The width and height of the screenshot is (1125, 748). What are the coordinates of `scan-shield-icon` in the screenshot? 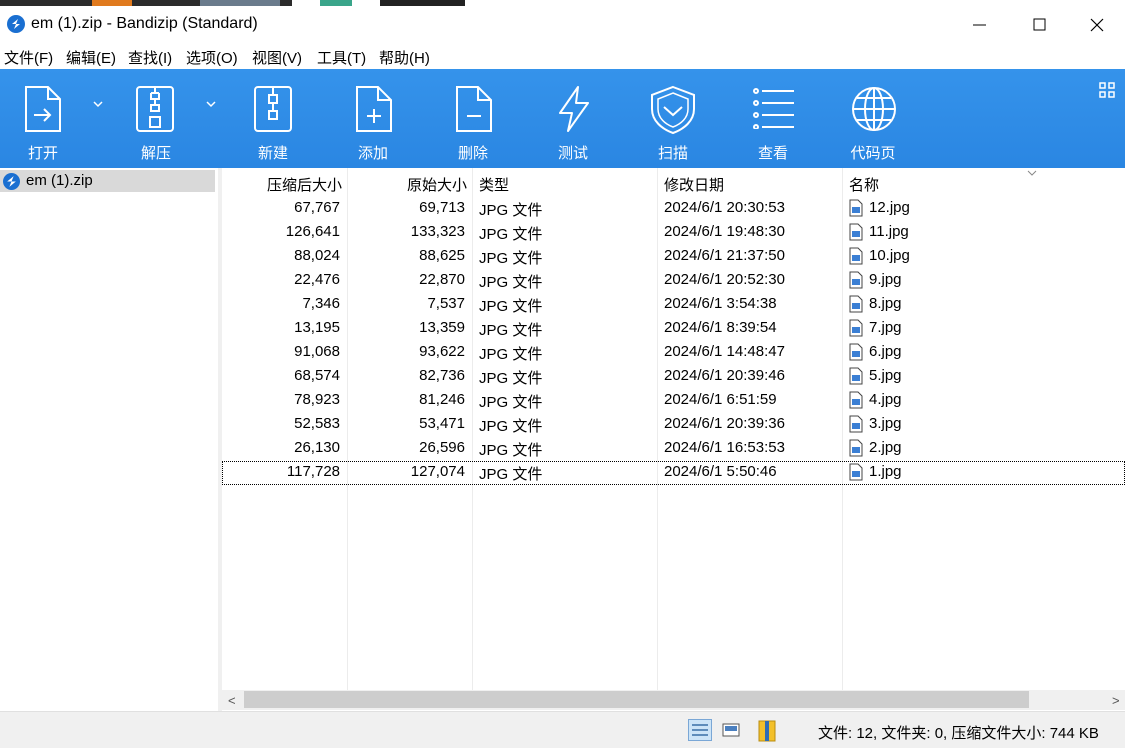 It's located at (673, 110).